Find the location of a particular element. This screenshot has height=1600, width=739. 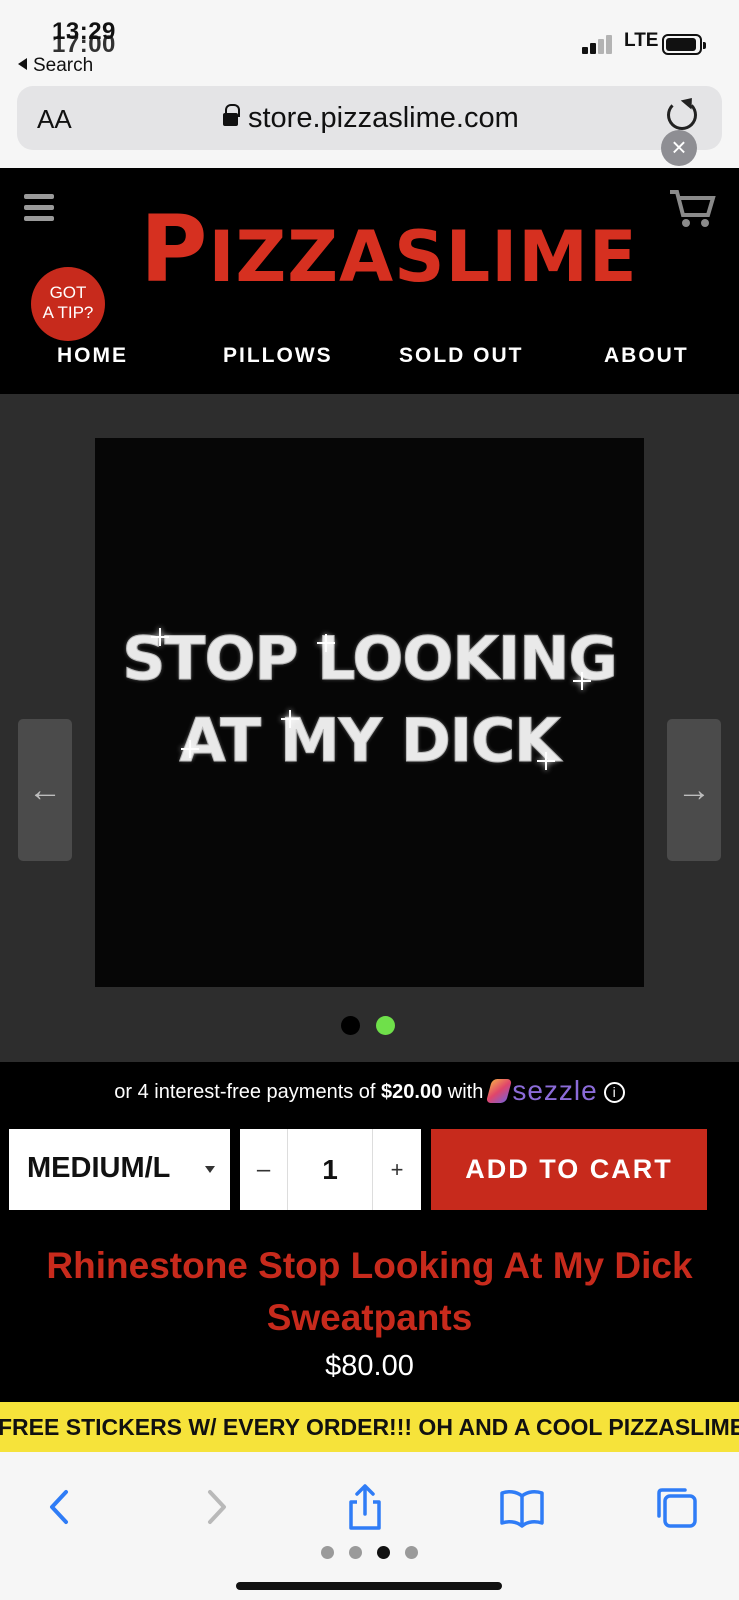

nav-pillows: PILLOWS is located at coordinates (278, 356).